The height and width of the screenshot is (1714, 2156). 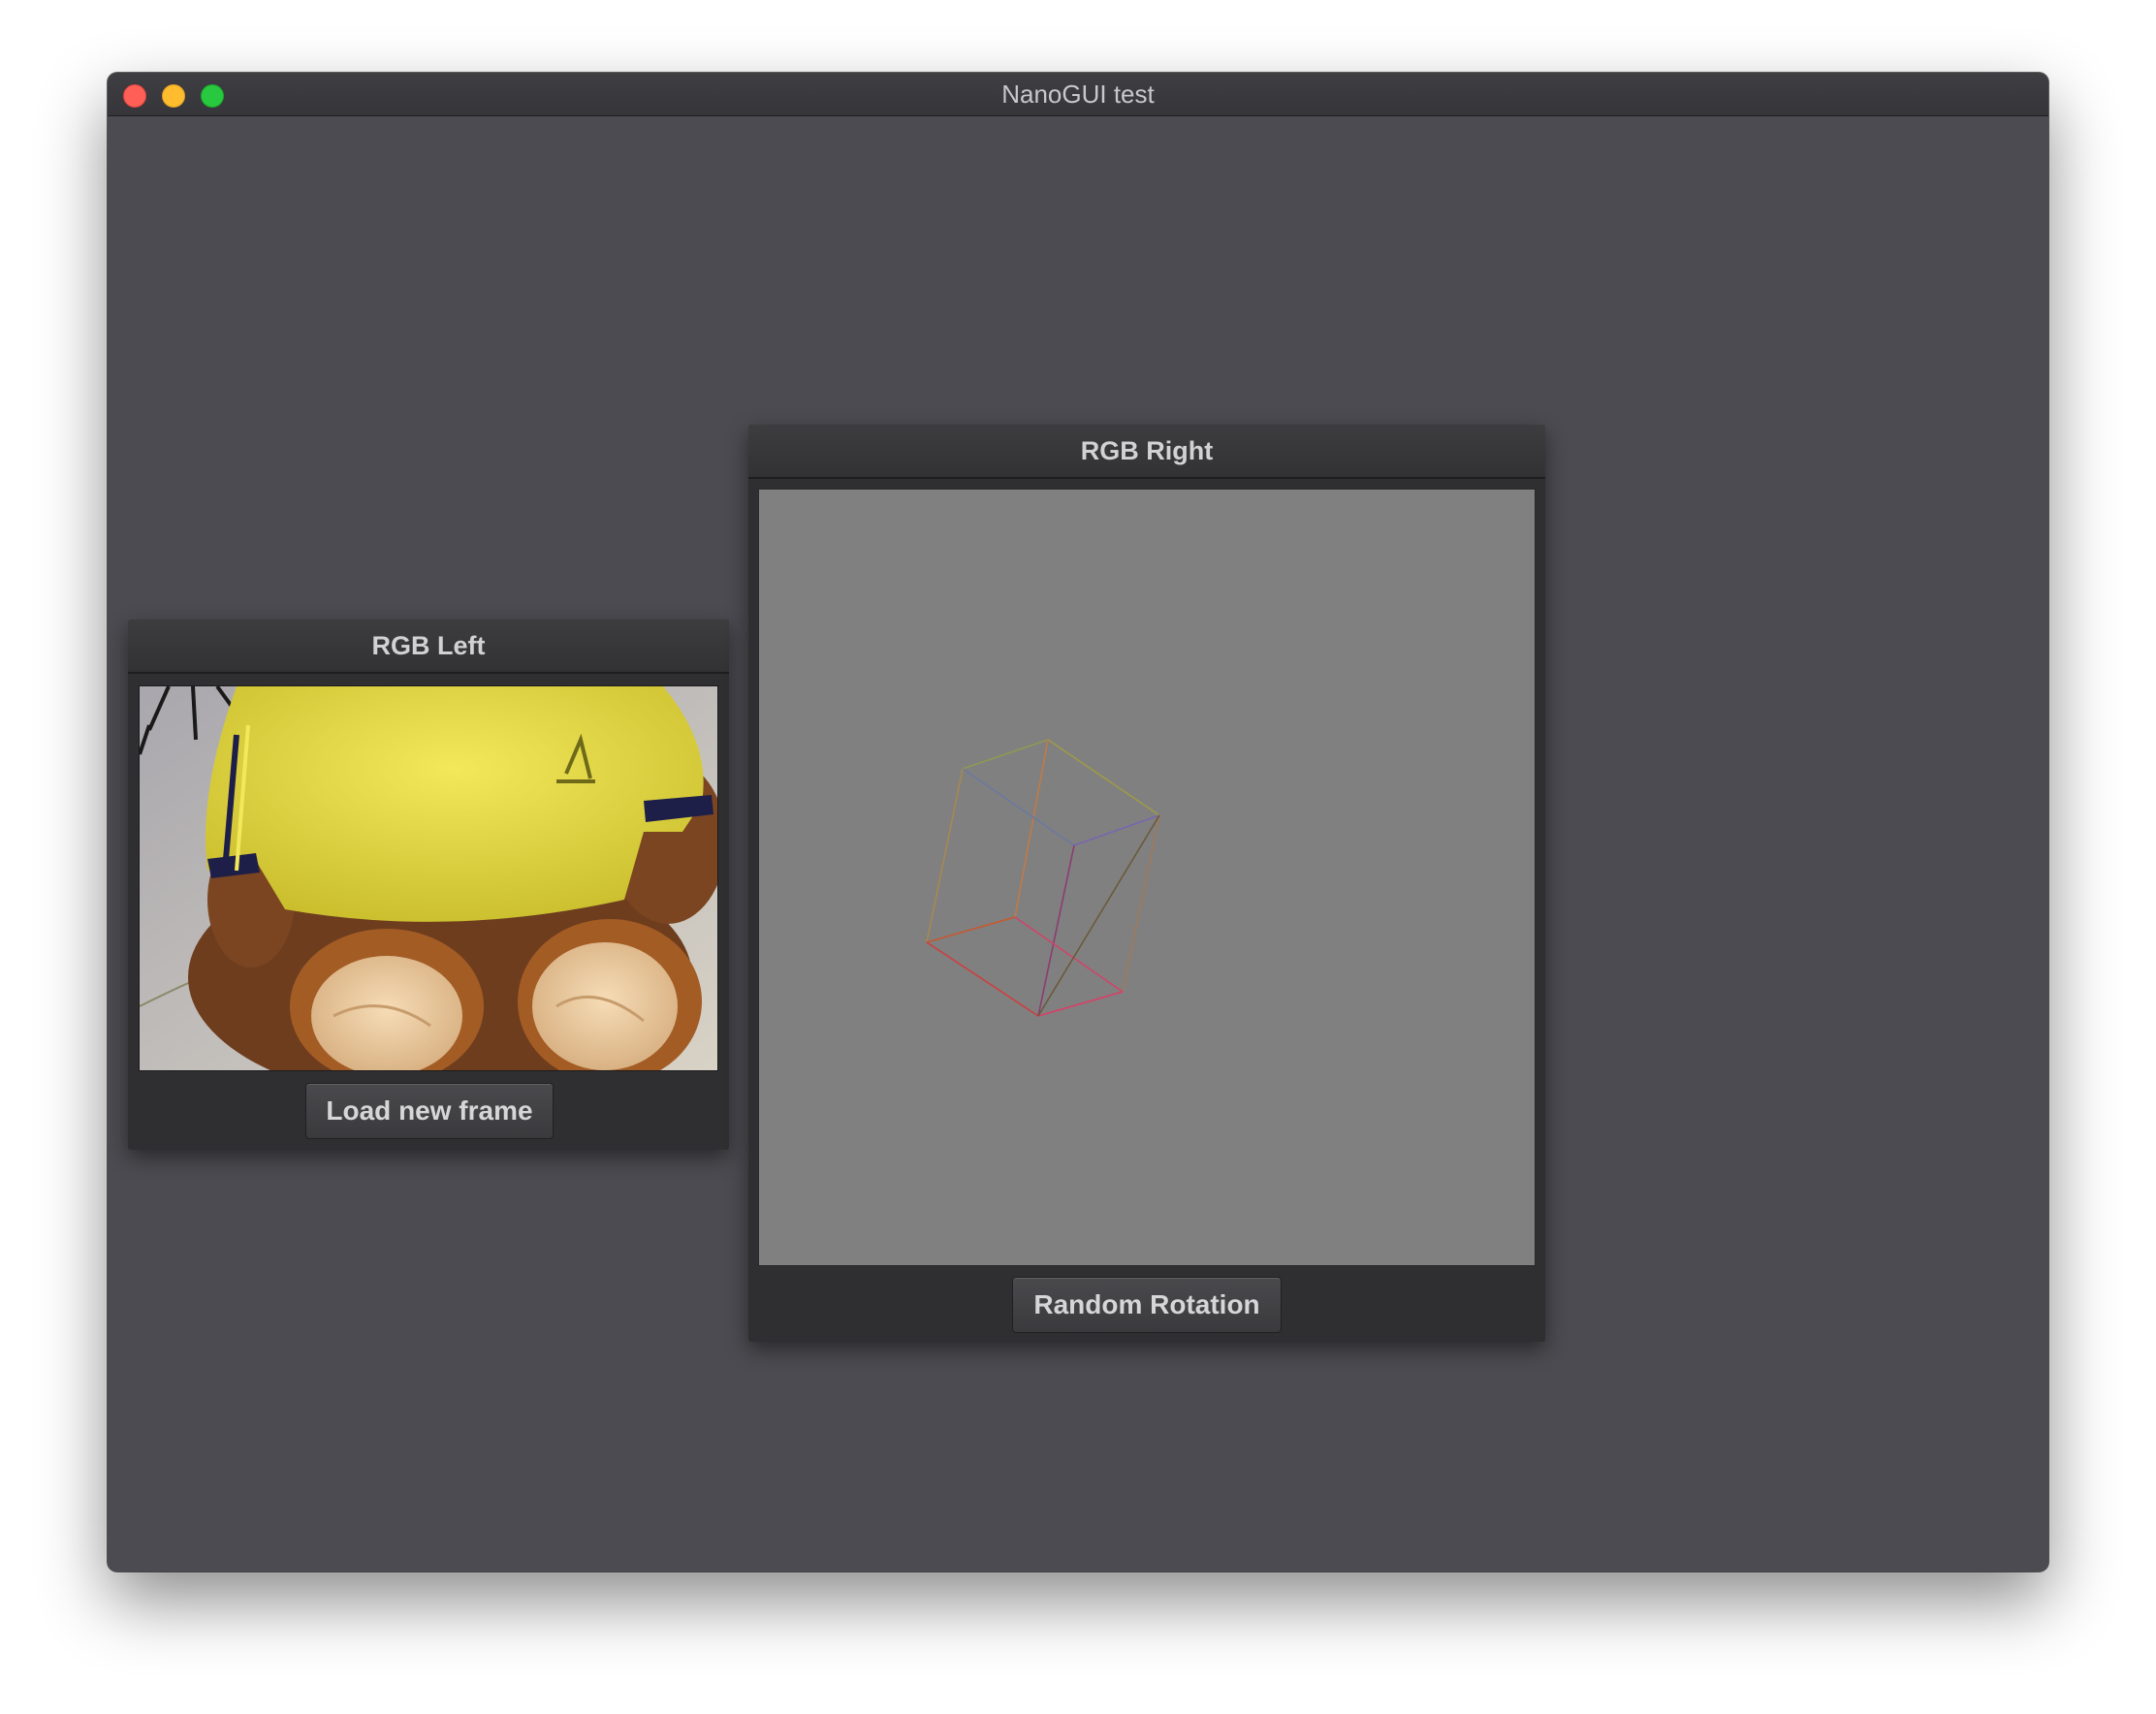 I want to click on rgb-left-panel-header: RGB Left, so click(x=428, y=646).